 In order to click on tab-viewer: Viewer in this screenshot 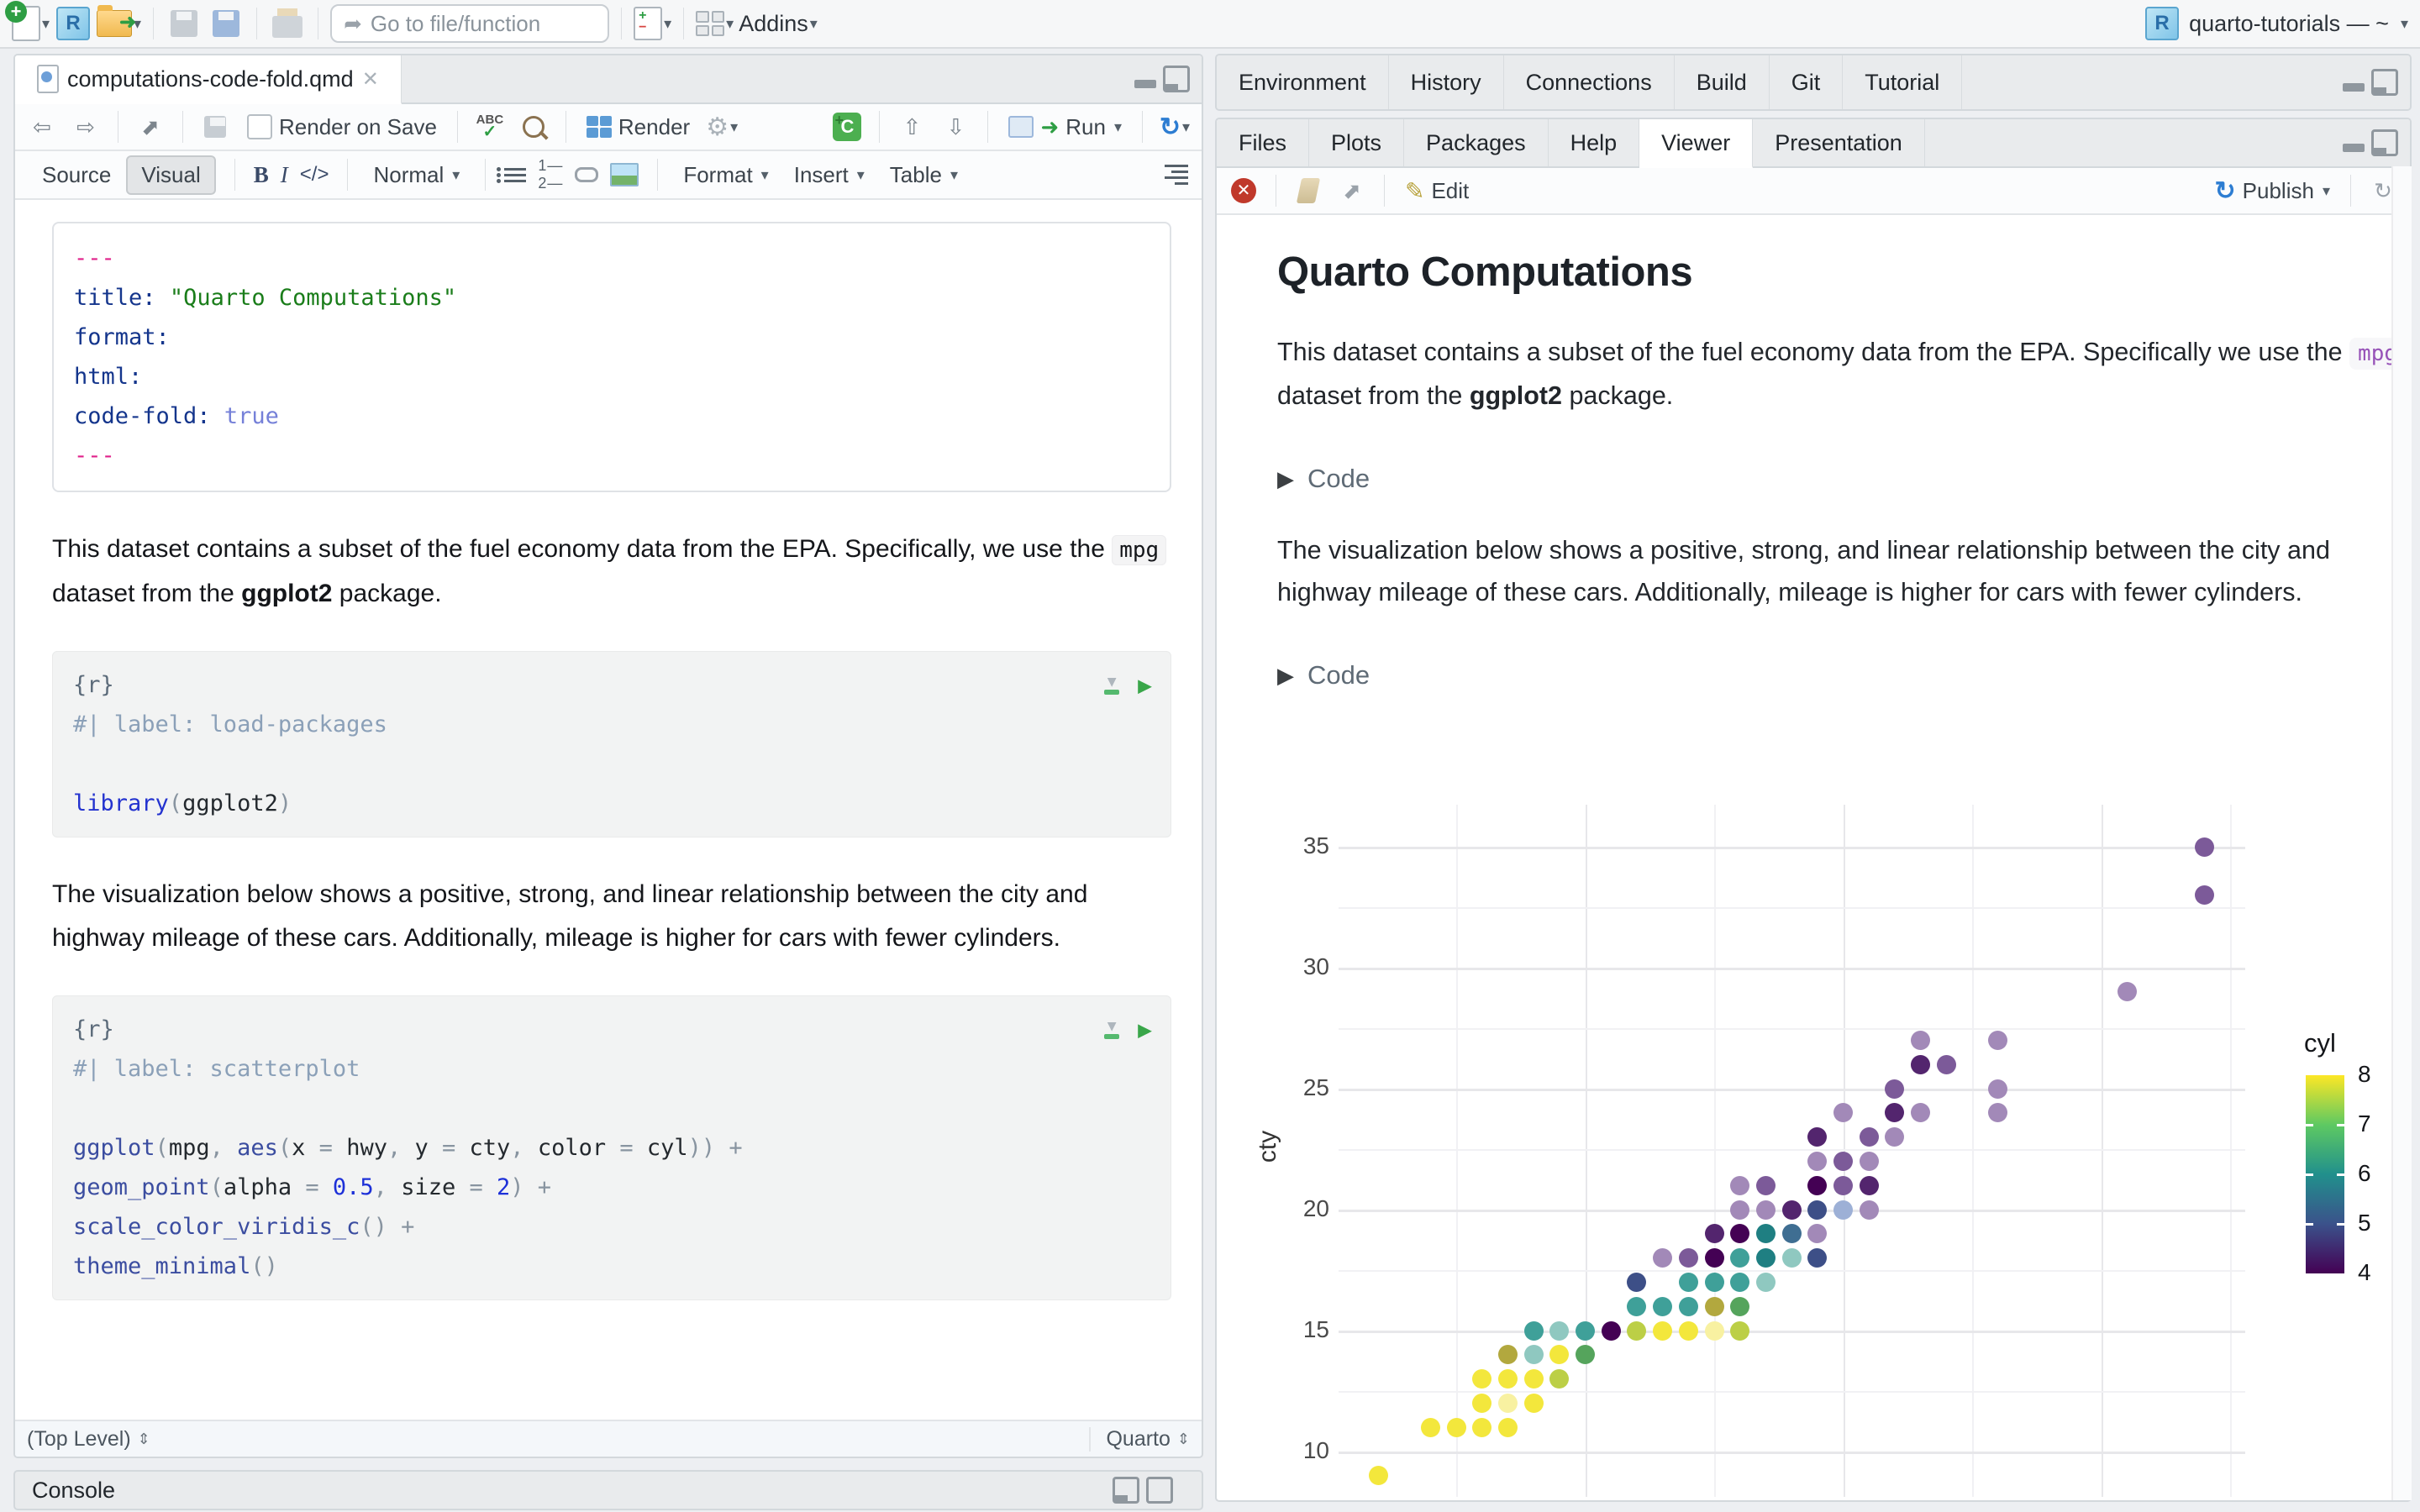, I will do `click(1696, 143)`.